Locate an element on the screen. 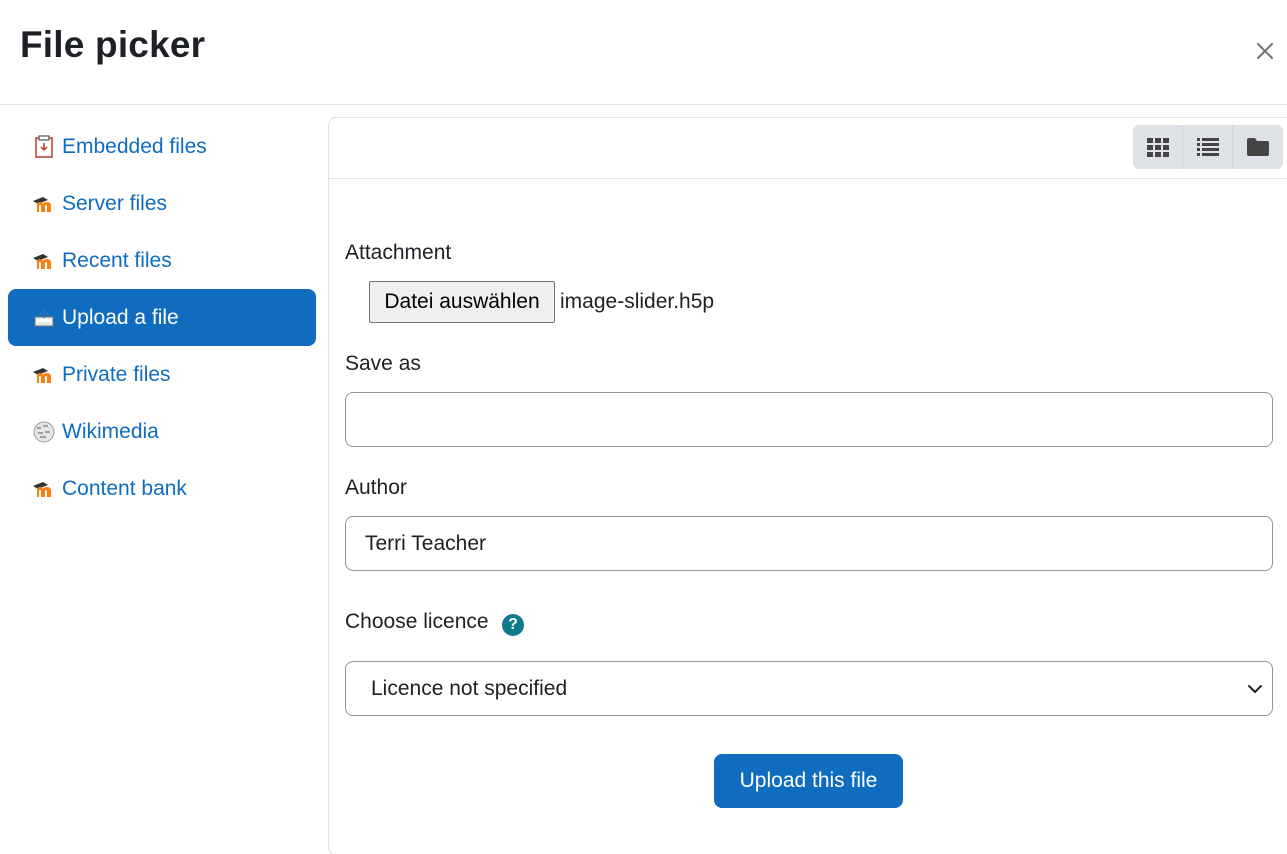 Image resolution: width=1287 pixels, height=854 pixels. selected-file-name: image-slider.h5p is located at coordinates (637, 301).